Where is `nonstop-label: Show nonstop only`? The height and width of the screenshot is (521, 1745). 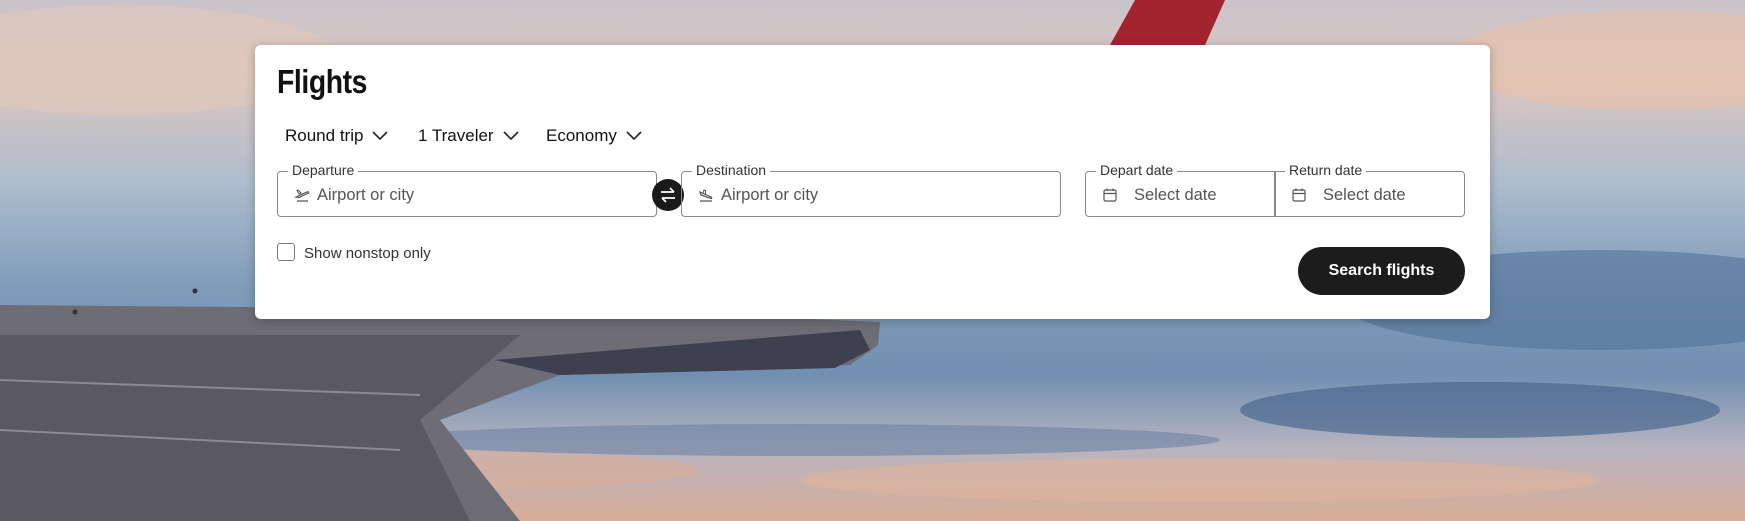 nonstop-label: Show nonstop only is located at coordinates (367, 253).